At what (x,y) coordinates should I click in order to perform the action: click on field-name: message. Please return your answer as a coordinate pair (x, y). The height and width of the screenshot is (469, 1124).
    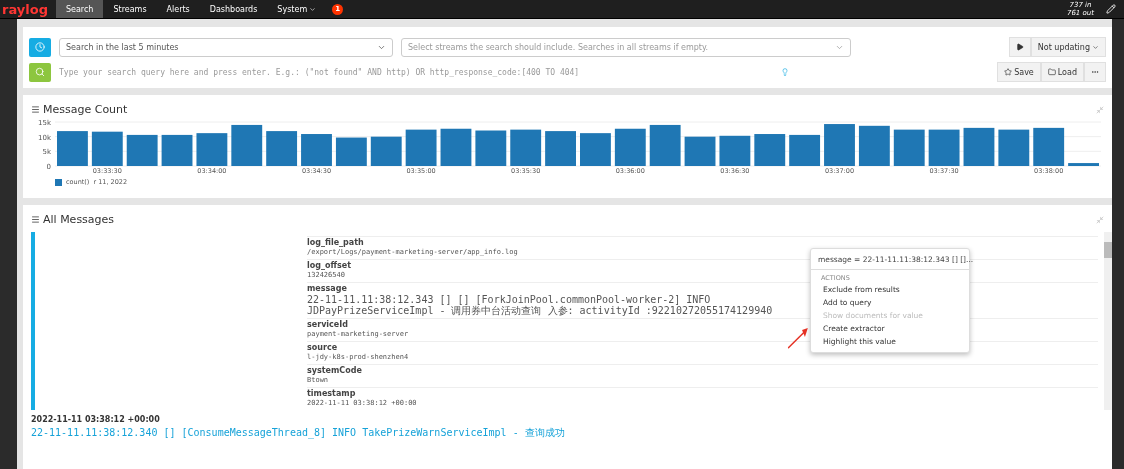
    Looking at the image, I should click on (327, 289).